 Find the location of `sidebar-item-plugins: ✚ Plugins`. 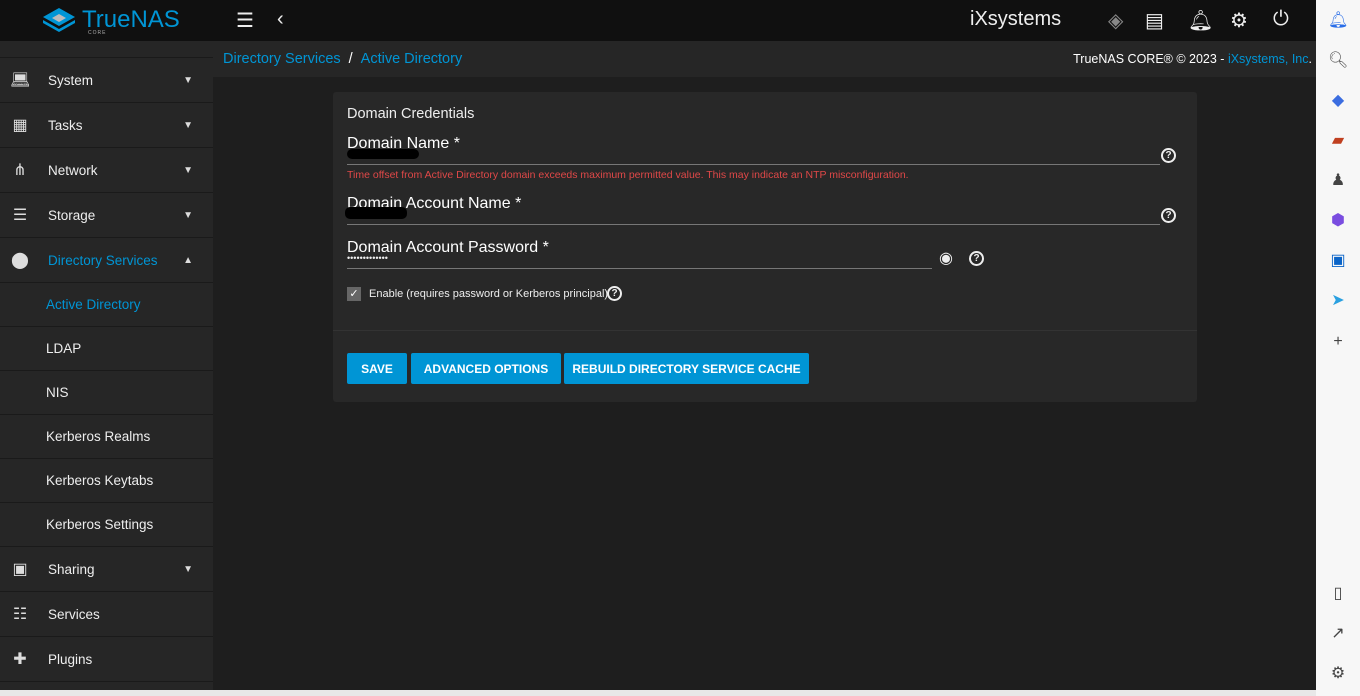

sidebar-item-plugins: ✚ Plugins is located at coordinates (106, 659).